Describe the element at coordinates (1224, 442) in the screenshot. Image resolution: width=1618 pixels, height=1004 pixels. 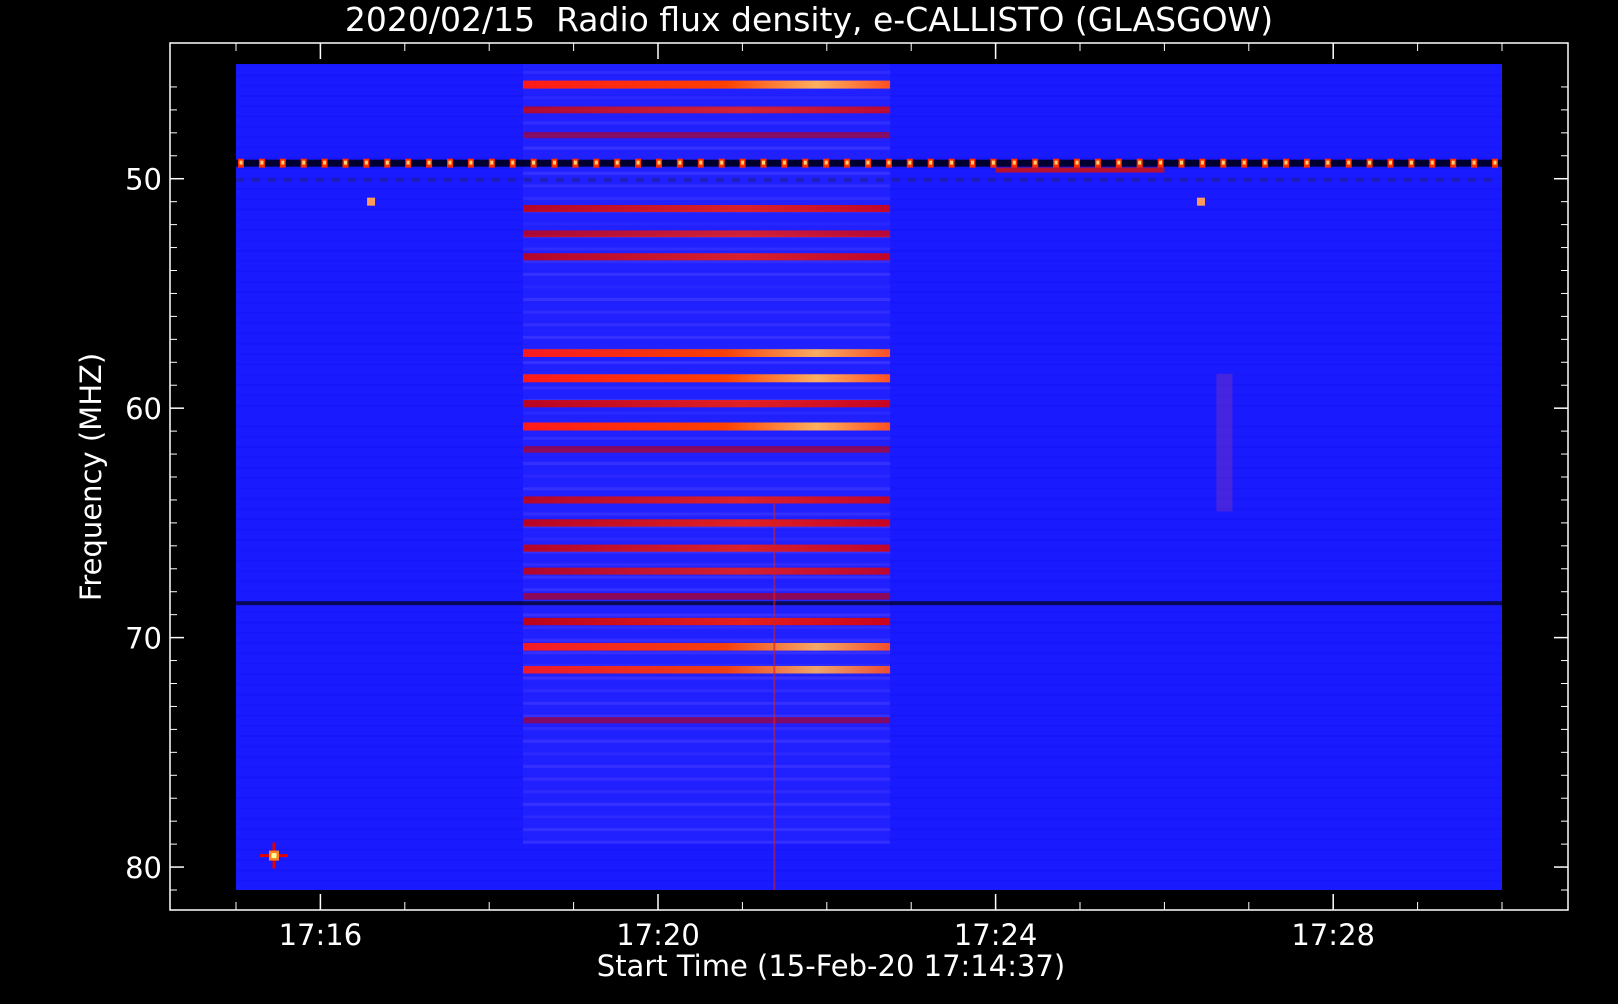
I see `vertical-streak` at that location.